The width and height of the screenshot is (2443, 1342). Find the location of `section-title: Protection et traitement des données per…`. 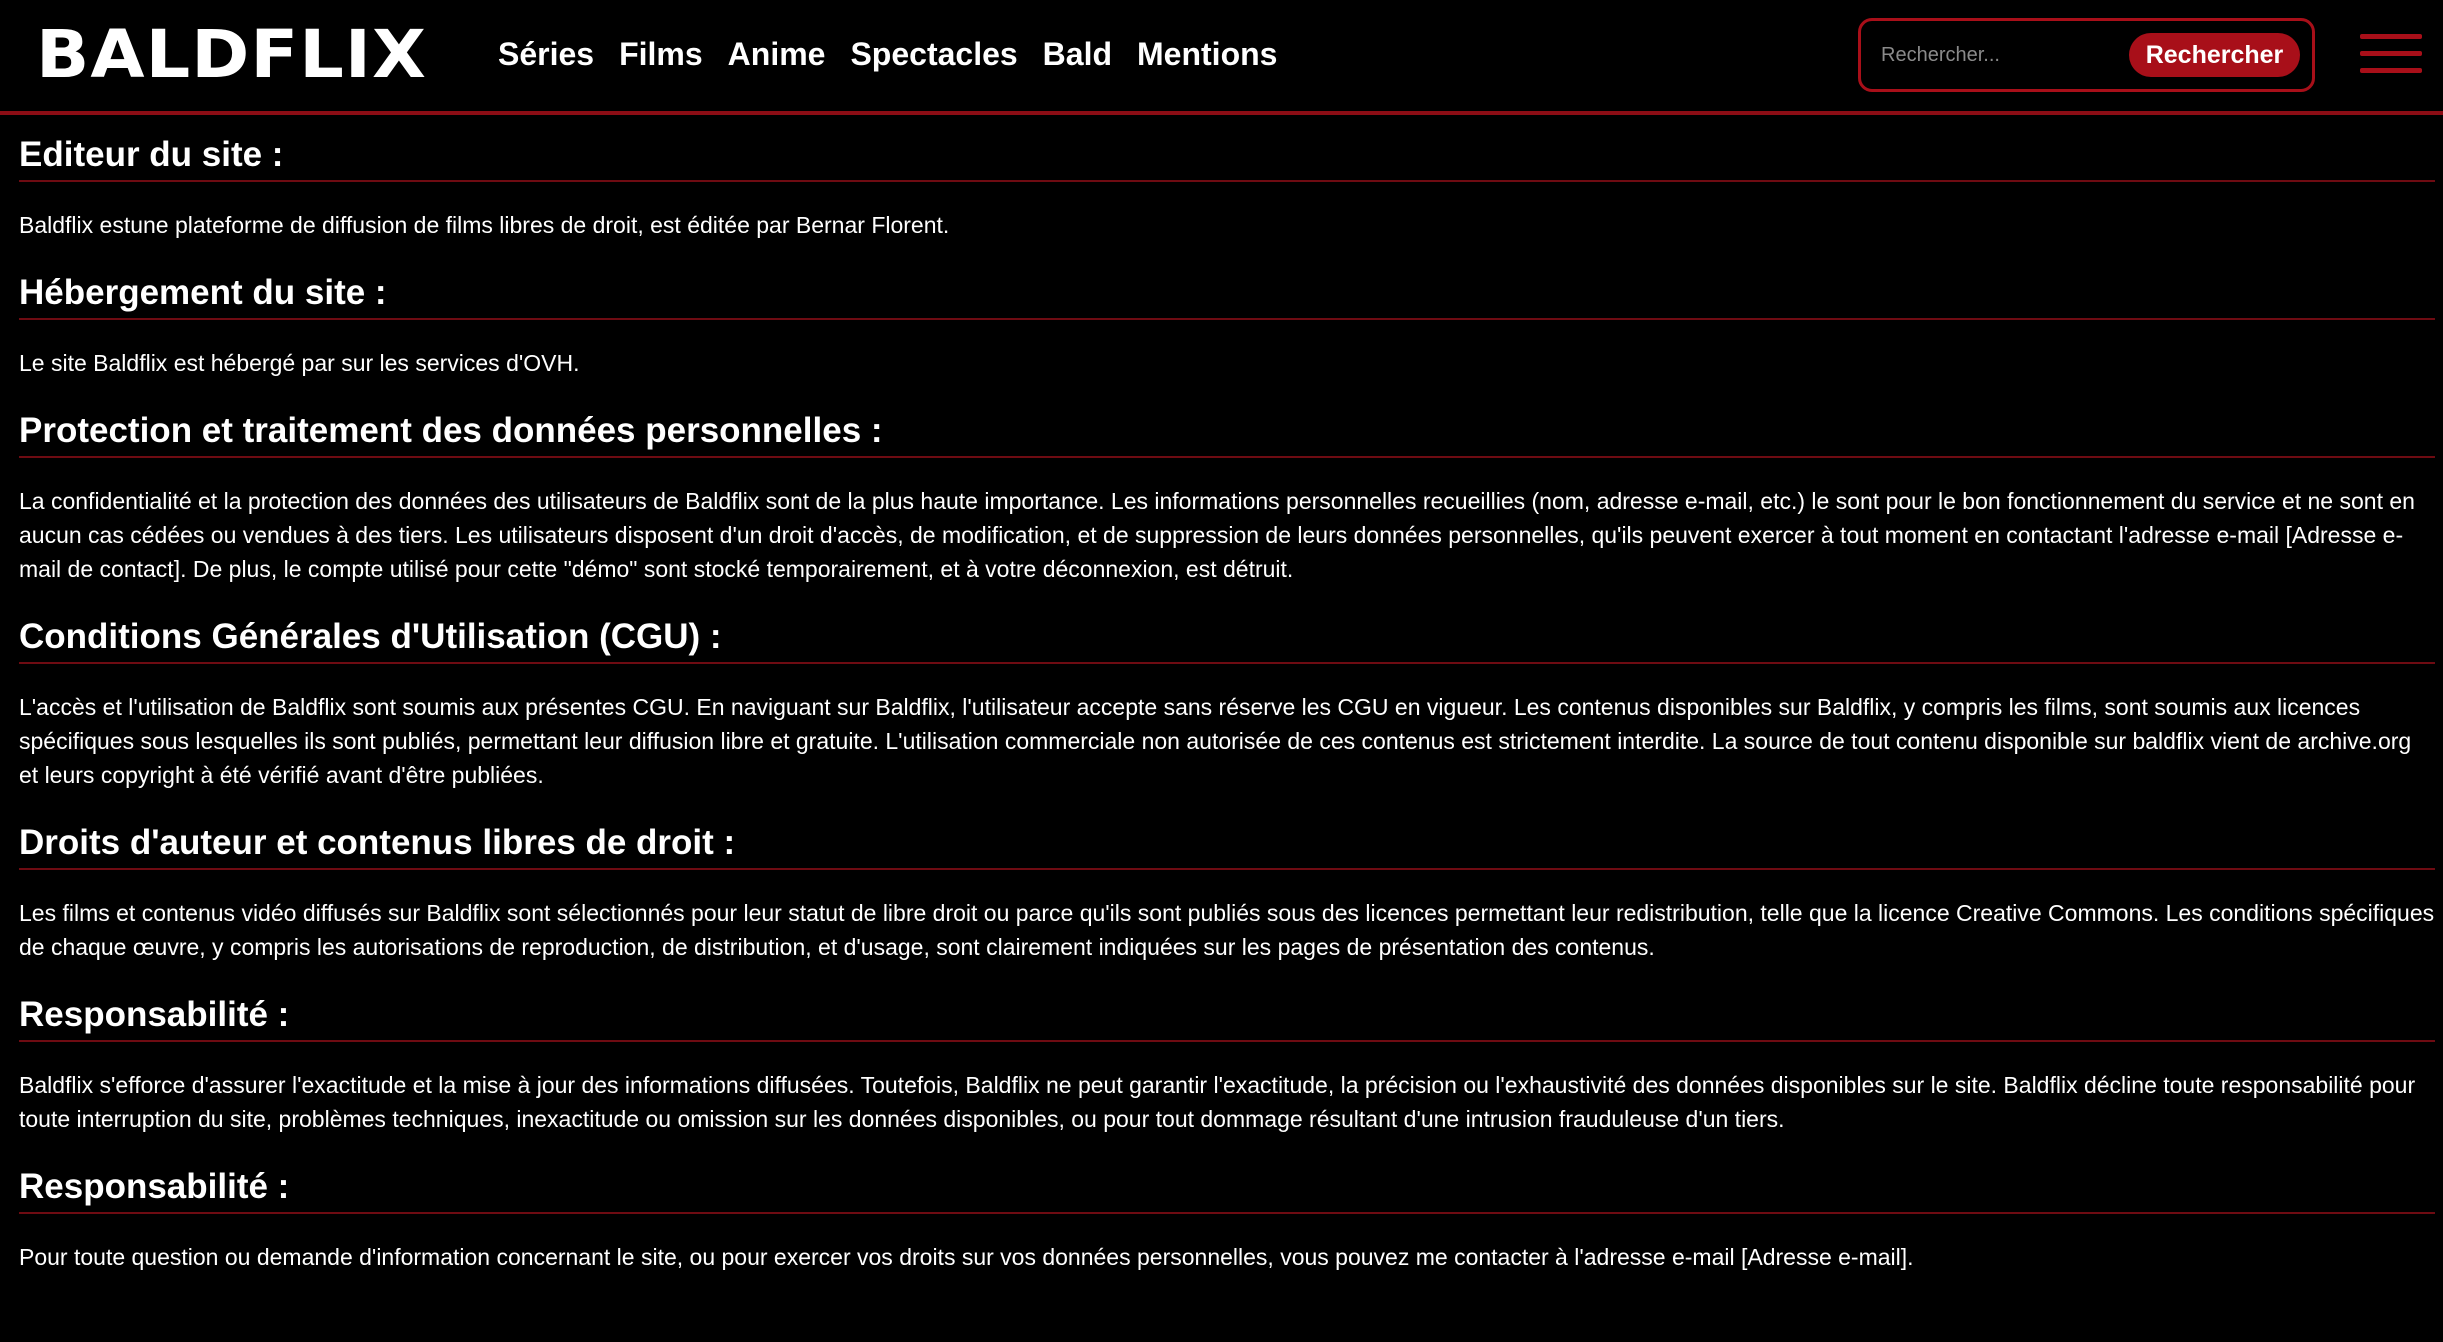

section-title: Protection et traitement des données per… is located at coordinates (1227, 433).